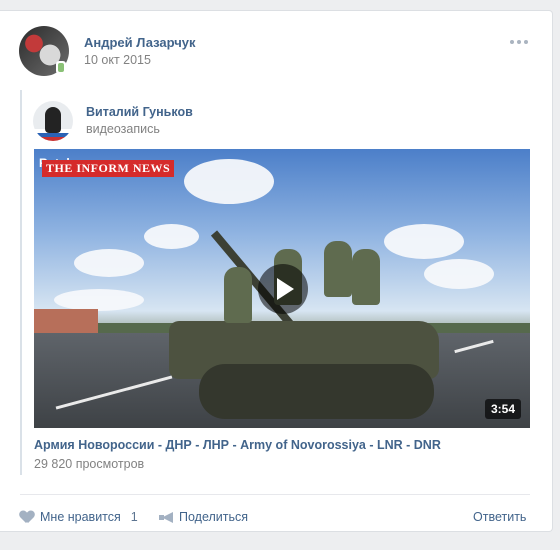 The height and width of the screenshot is (550, 560). What do you see at coordinates (53, 121) in the screenshot?
I see `repost-author-avatar` at bounding box center [53, 121].